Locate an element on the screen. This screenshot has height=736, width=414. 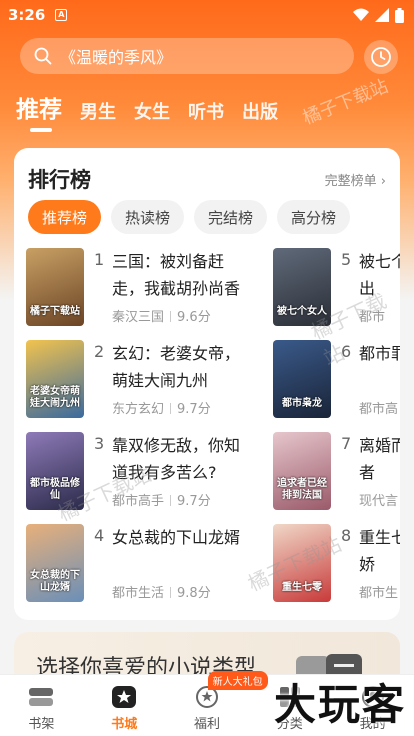
book-title: 玄幻：老婆女帝，萌娃大闹九州 is located at coordinates (176, 367).